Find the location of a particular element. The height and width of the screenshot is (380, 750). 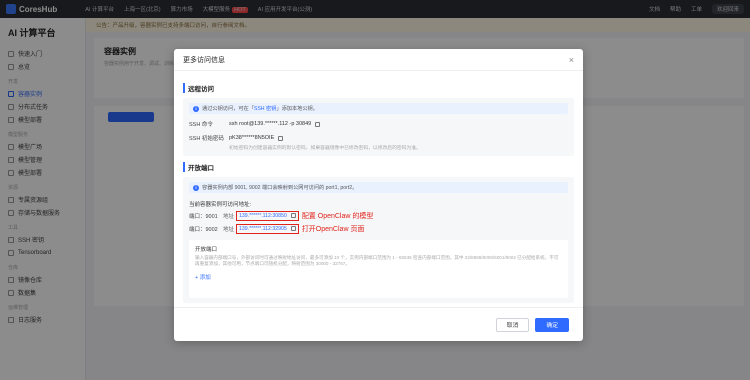

port-address: 139.******.112:32905 is located at coordinates (267, 228).